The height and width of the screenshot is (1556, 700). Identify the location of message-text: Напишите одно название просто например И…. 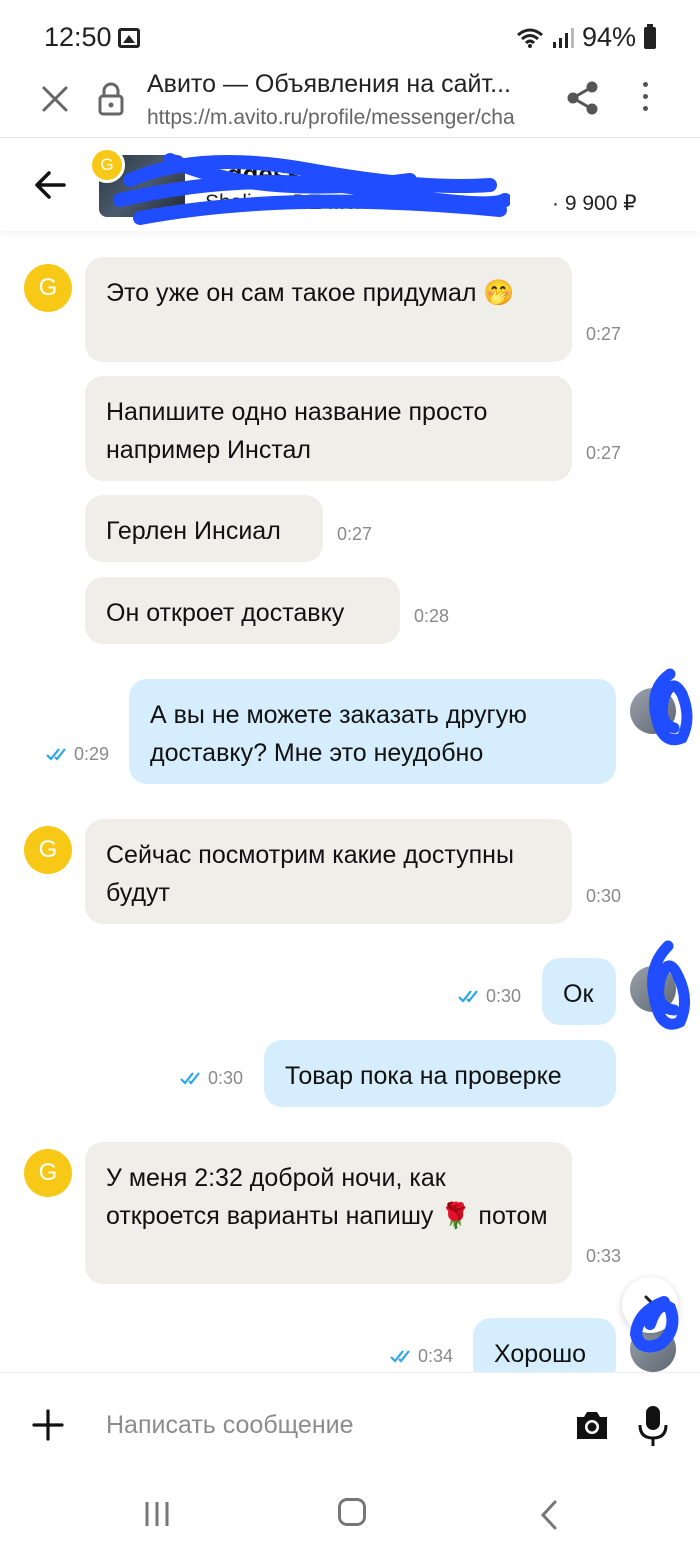
(297, 431).